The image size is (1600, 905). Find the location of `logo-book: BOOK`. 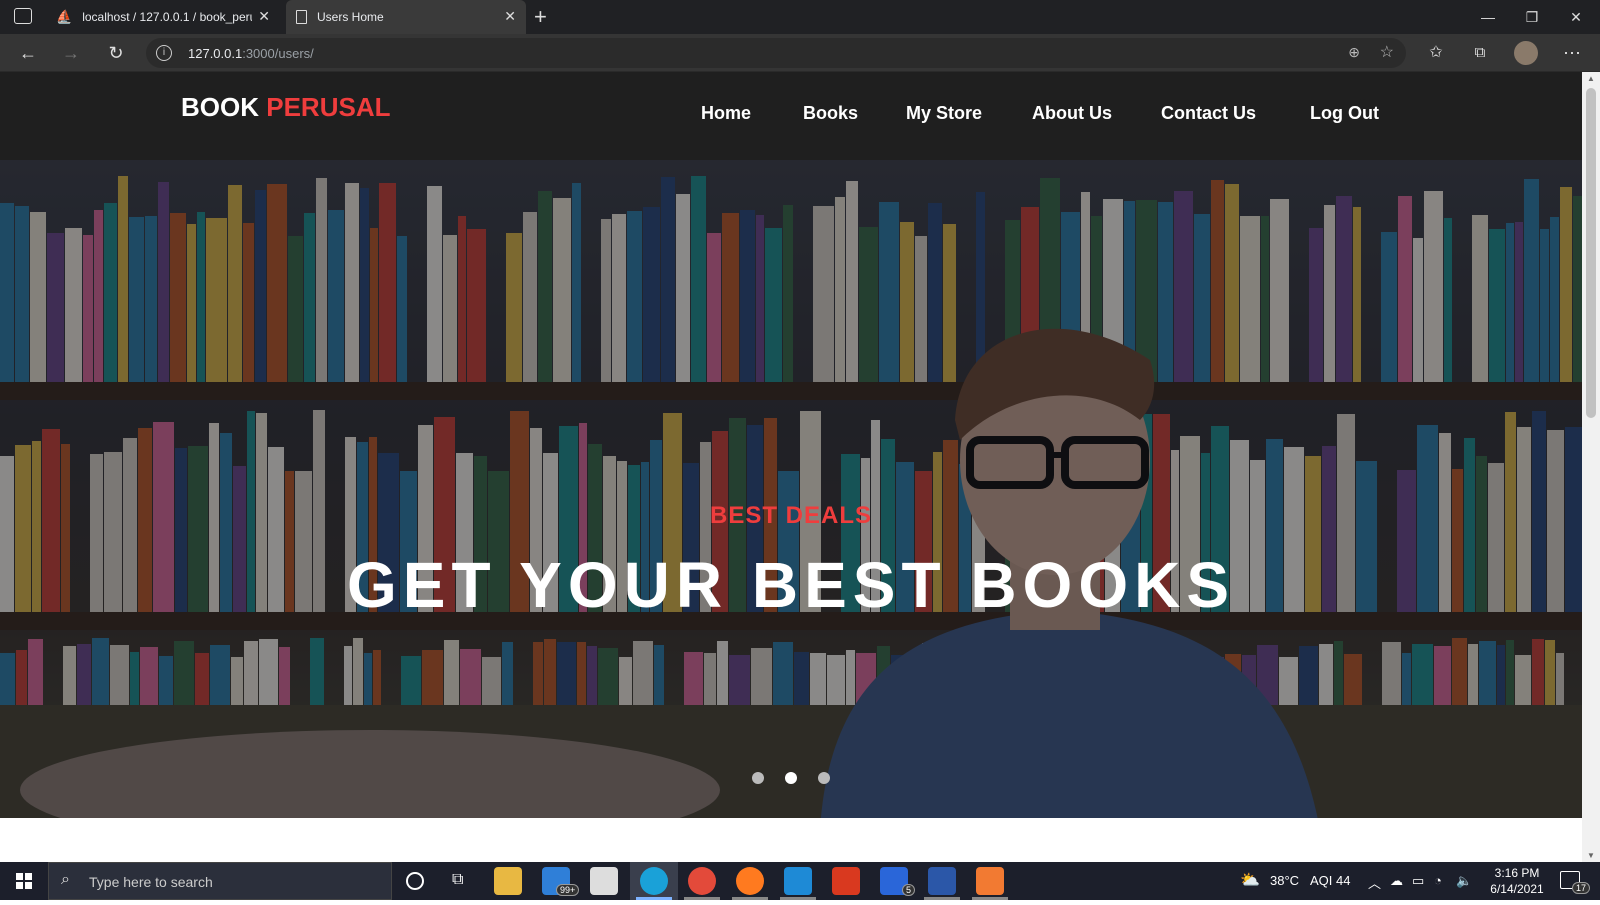

logo-book: BOOK is located at coordinates (220, 107).